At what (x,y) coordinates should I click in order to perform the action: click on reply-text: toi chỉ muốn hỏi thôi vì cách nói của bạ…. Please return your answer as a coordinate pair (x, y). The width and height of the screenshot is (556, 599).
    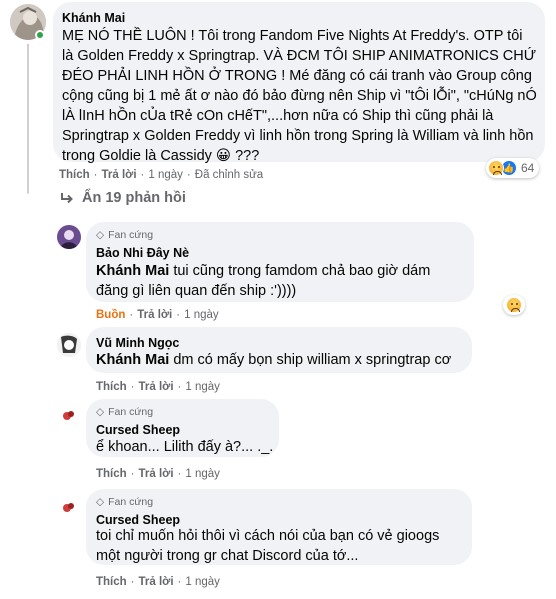
    Looking at the image, I should click on (268, 546).